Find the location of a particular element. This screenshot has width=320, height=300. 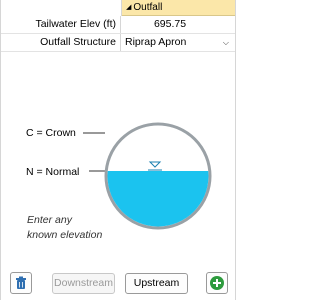

tailwater-elev-input: 695.75 is located at coordinates (178, 24).